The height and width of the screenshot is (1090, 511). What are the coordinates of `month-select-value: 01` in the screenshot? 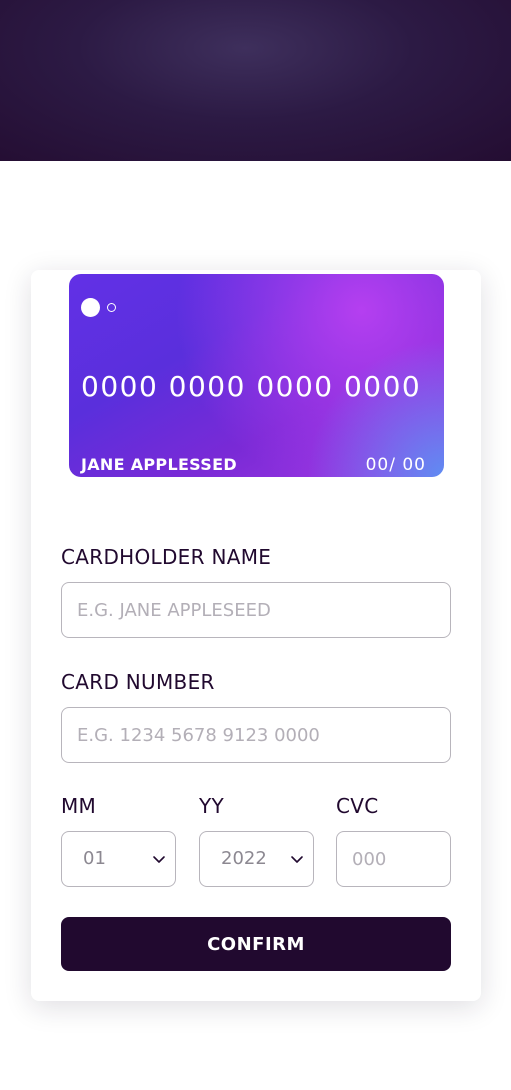 It's located at (94, 858).